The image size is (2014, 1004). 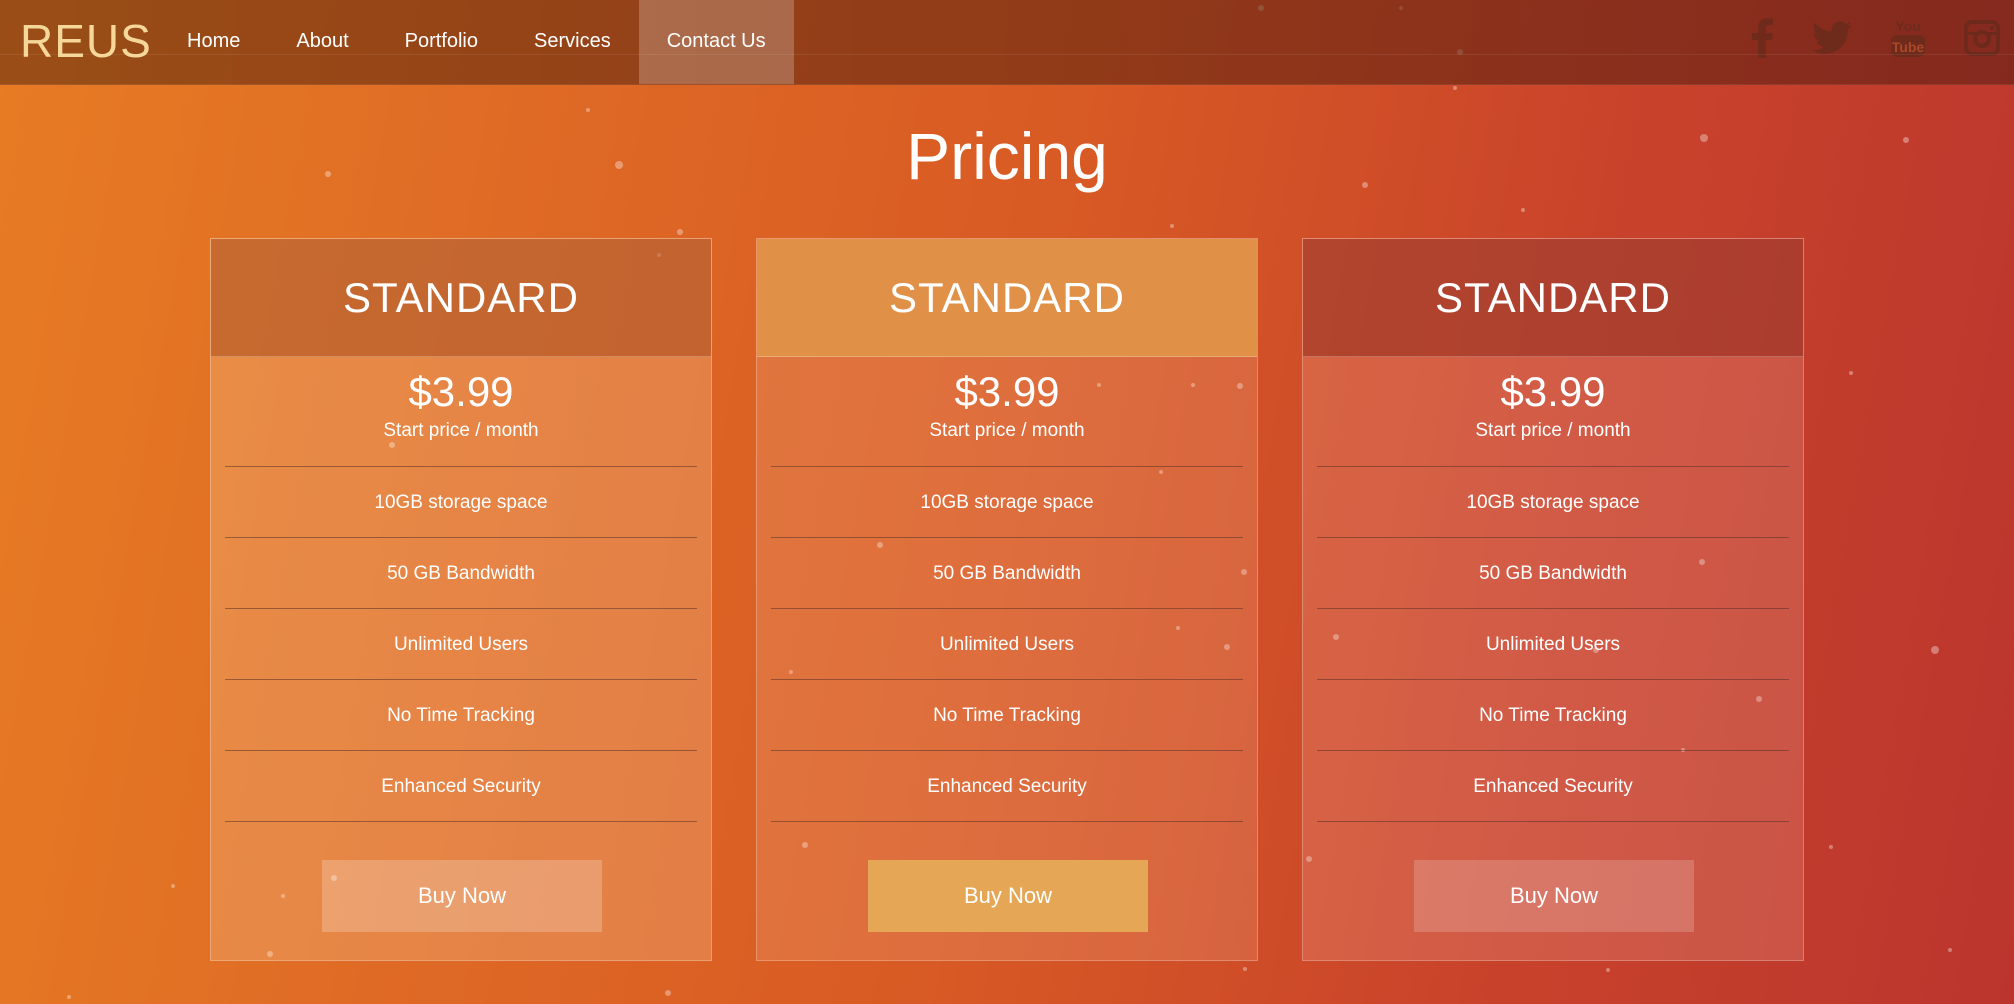 I want to click on youtube-text-bottom: Tube, so click(x=1908, y=47).